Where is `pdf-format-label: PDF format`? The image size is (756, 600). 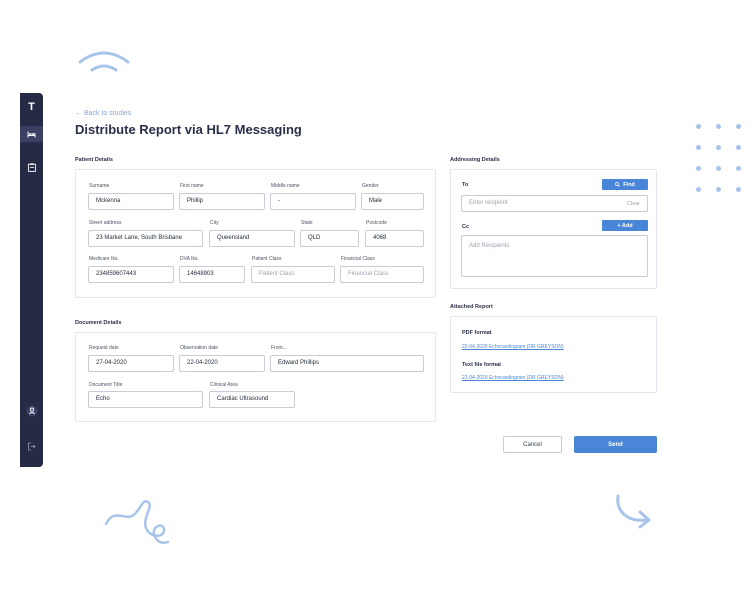 pdf-format-label: PDF format is located at coordinates (477, 333).